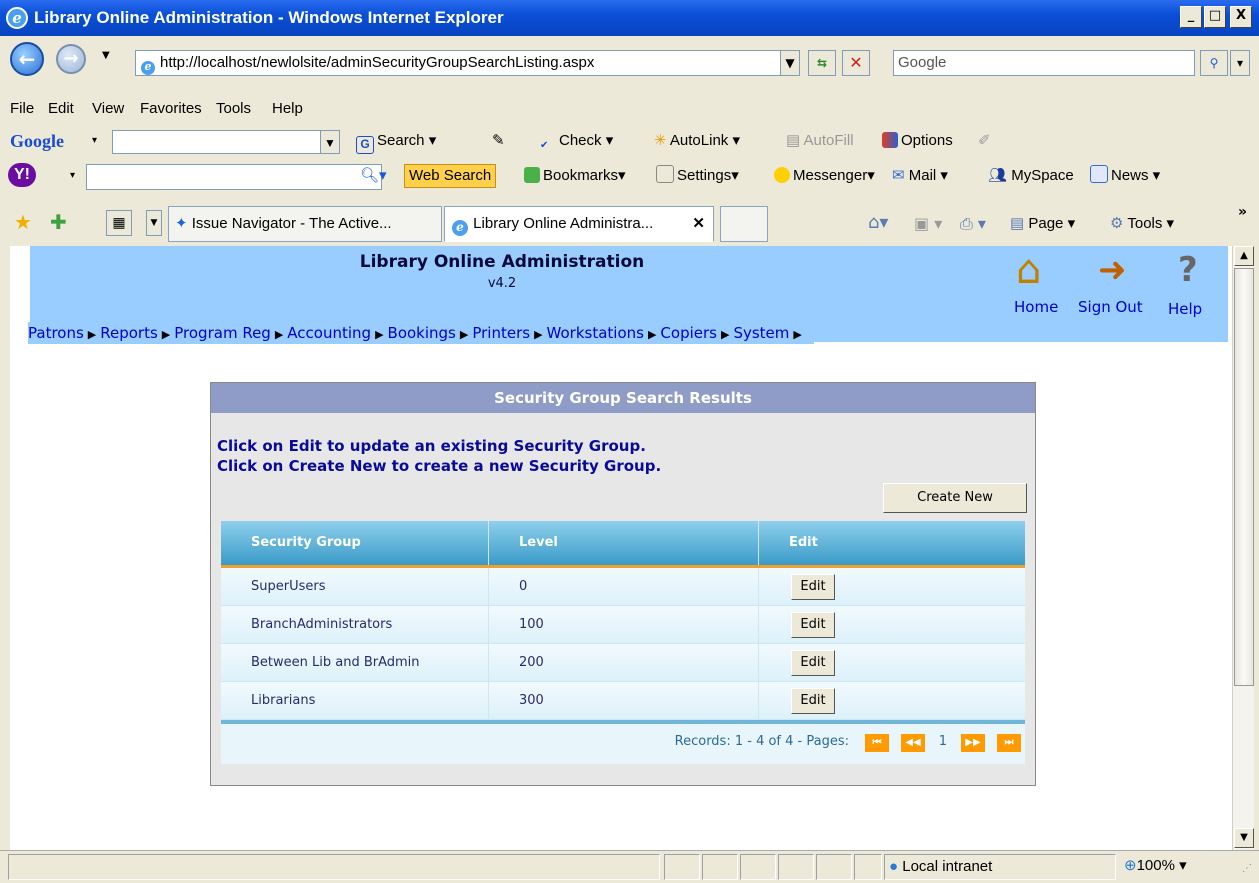 This screenshot has width=1259, height=883. I want to click on nav-accounting: Accounting, so click(329, 333).